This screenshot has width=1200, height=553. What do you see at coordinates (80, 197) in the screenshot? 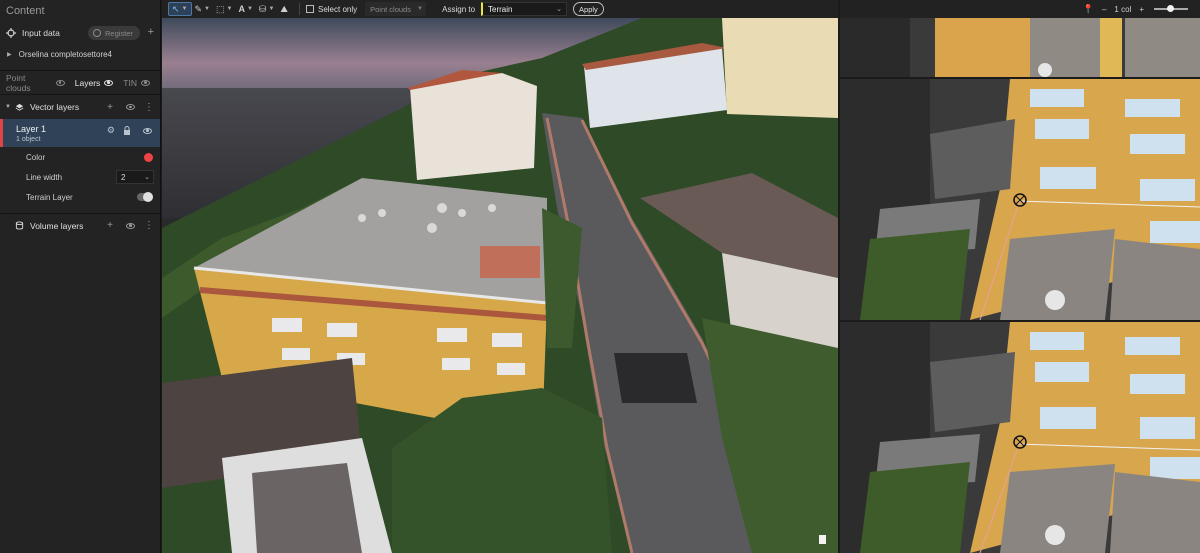
I see `terrain-layer-row: Terrain Layer` at bounding box center [80, 197].